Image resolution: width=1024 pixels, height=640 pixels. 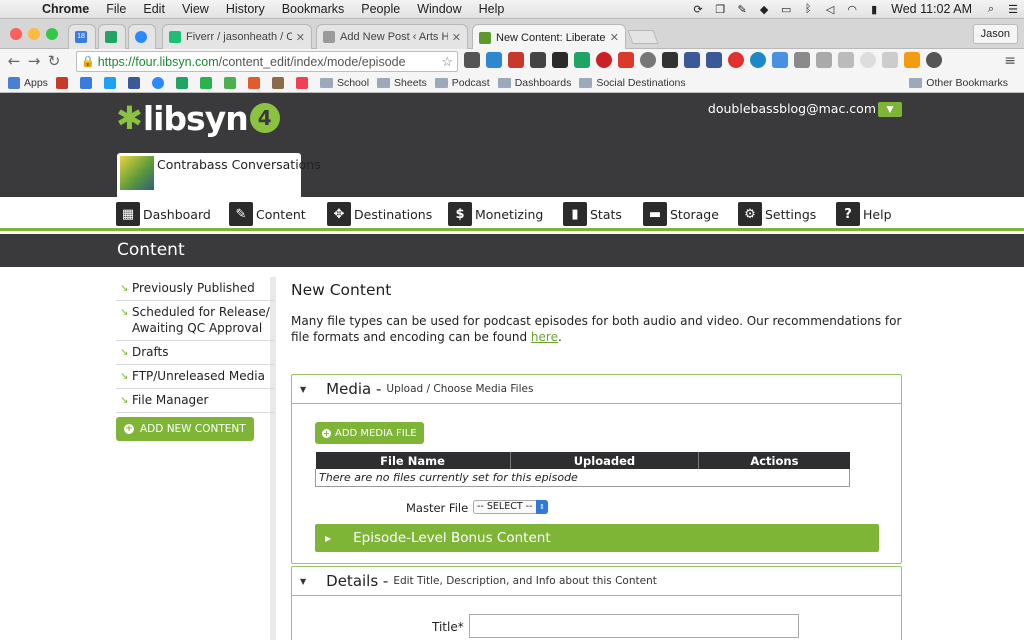 I want to click on menu-view: View, so click(x=196, y=9).